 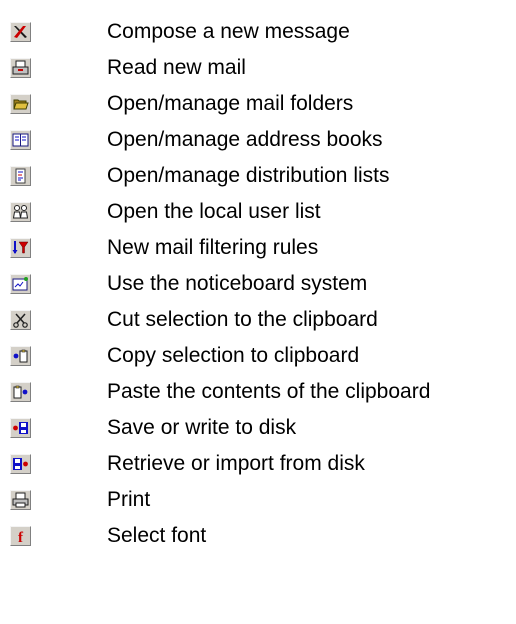 I want to click on legend-row-copy: Copy selection to clipboard, so click(x=258, y=356).